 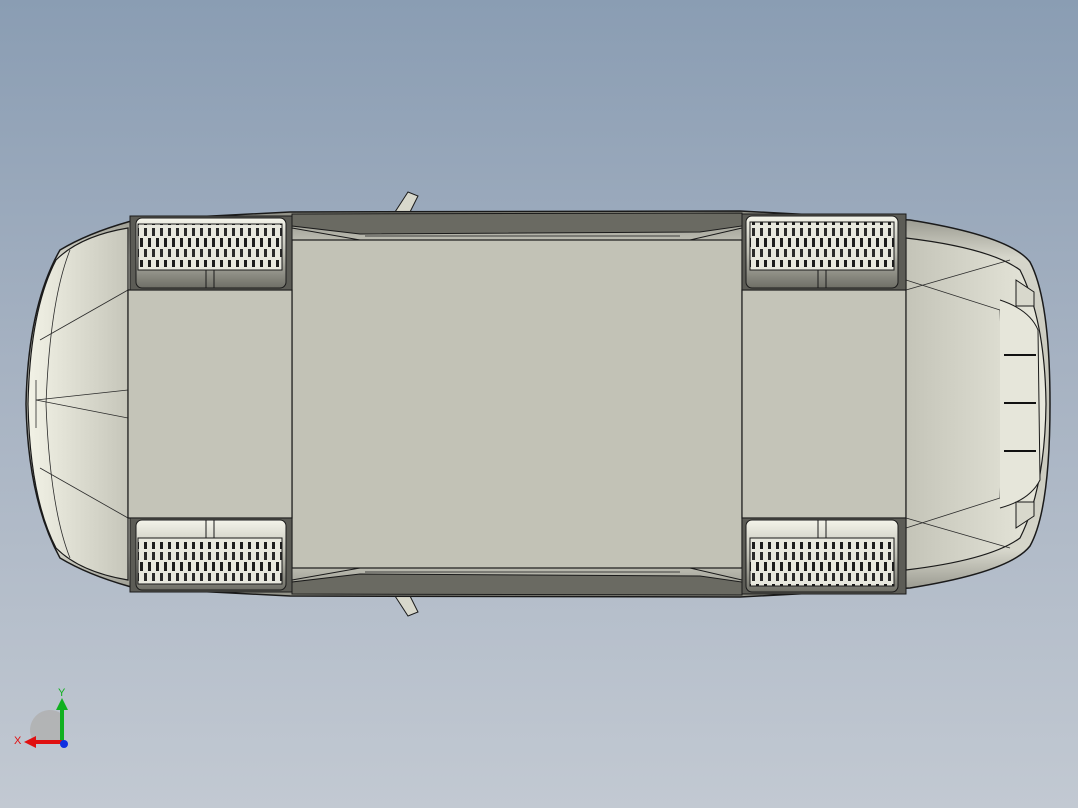 What do you see at coordinates (41, 717) in the screenshot?
I see `coordinate-triad: Y X` at bounding box center [41, 717].